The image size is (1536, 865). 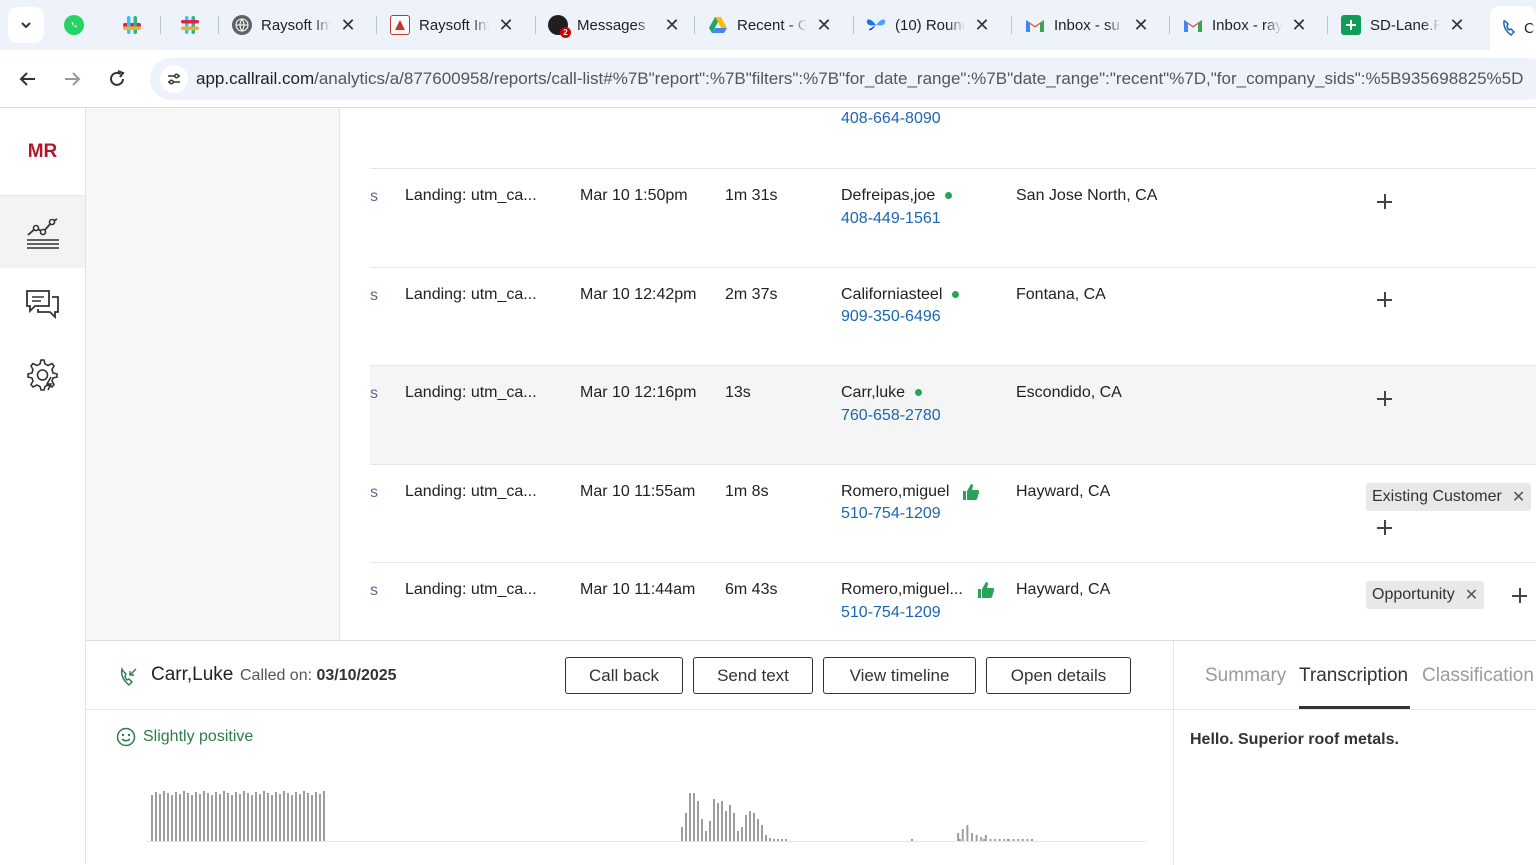 What do you see at coordinates (638, 589) in the screenshot?
I see `date-cell: Mar 10 11:44am` at bounding box center [638, 589].